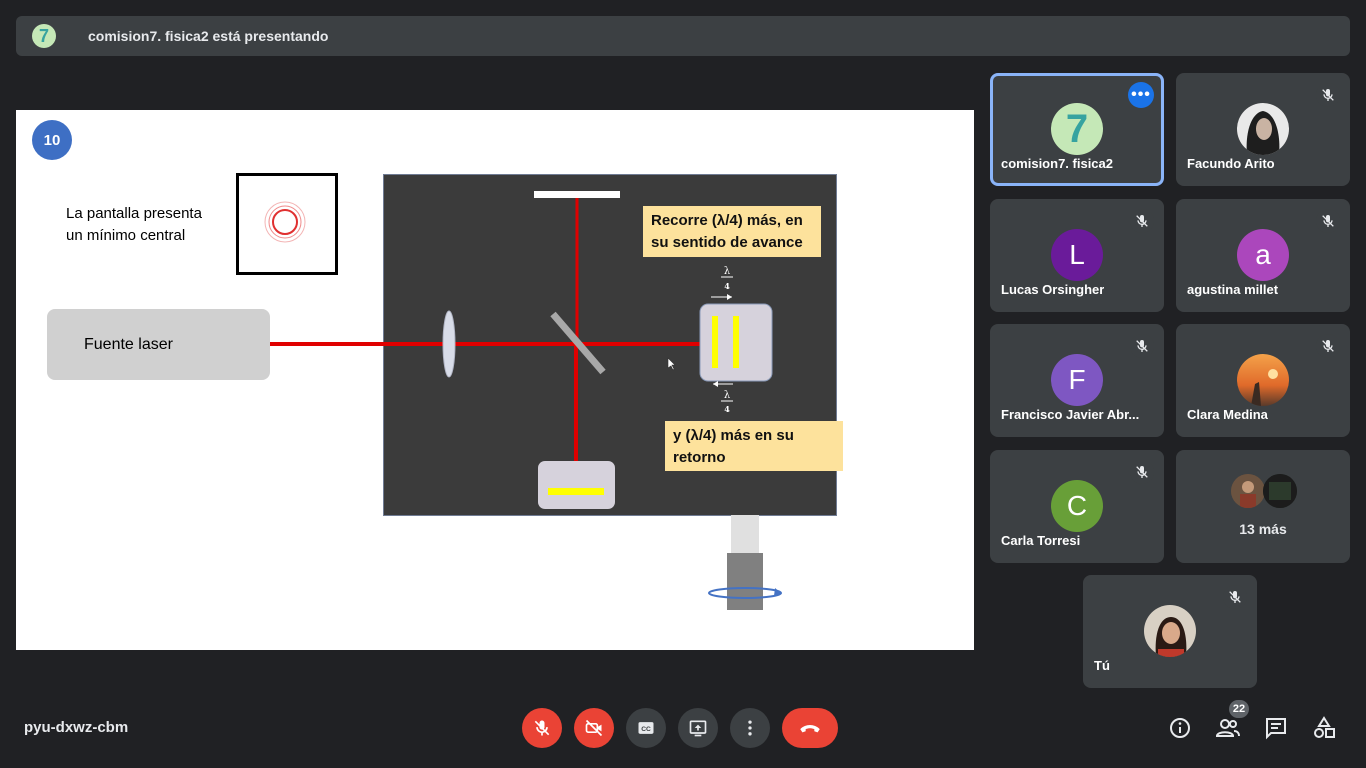 This screenshot has width=1366, height=768. What do you see at coordinates (1239, 709) in the screenshot?
I see `participant-count-badge: 22` at bounding box center [1239, 709].